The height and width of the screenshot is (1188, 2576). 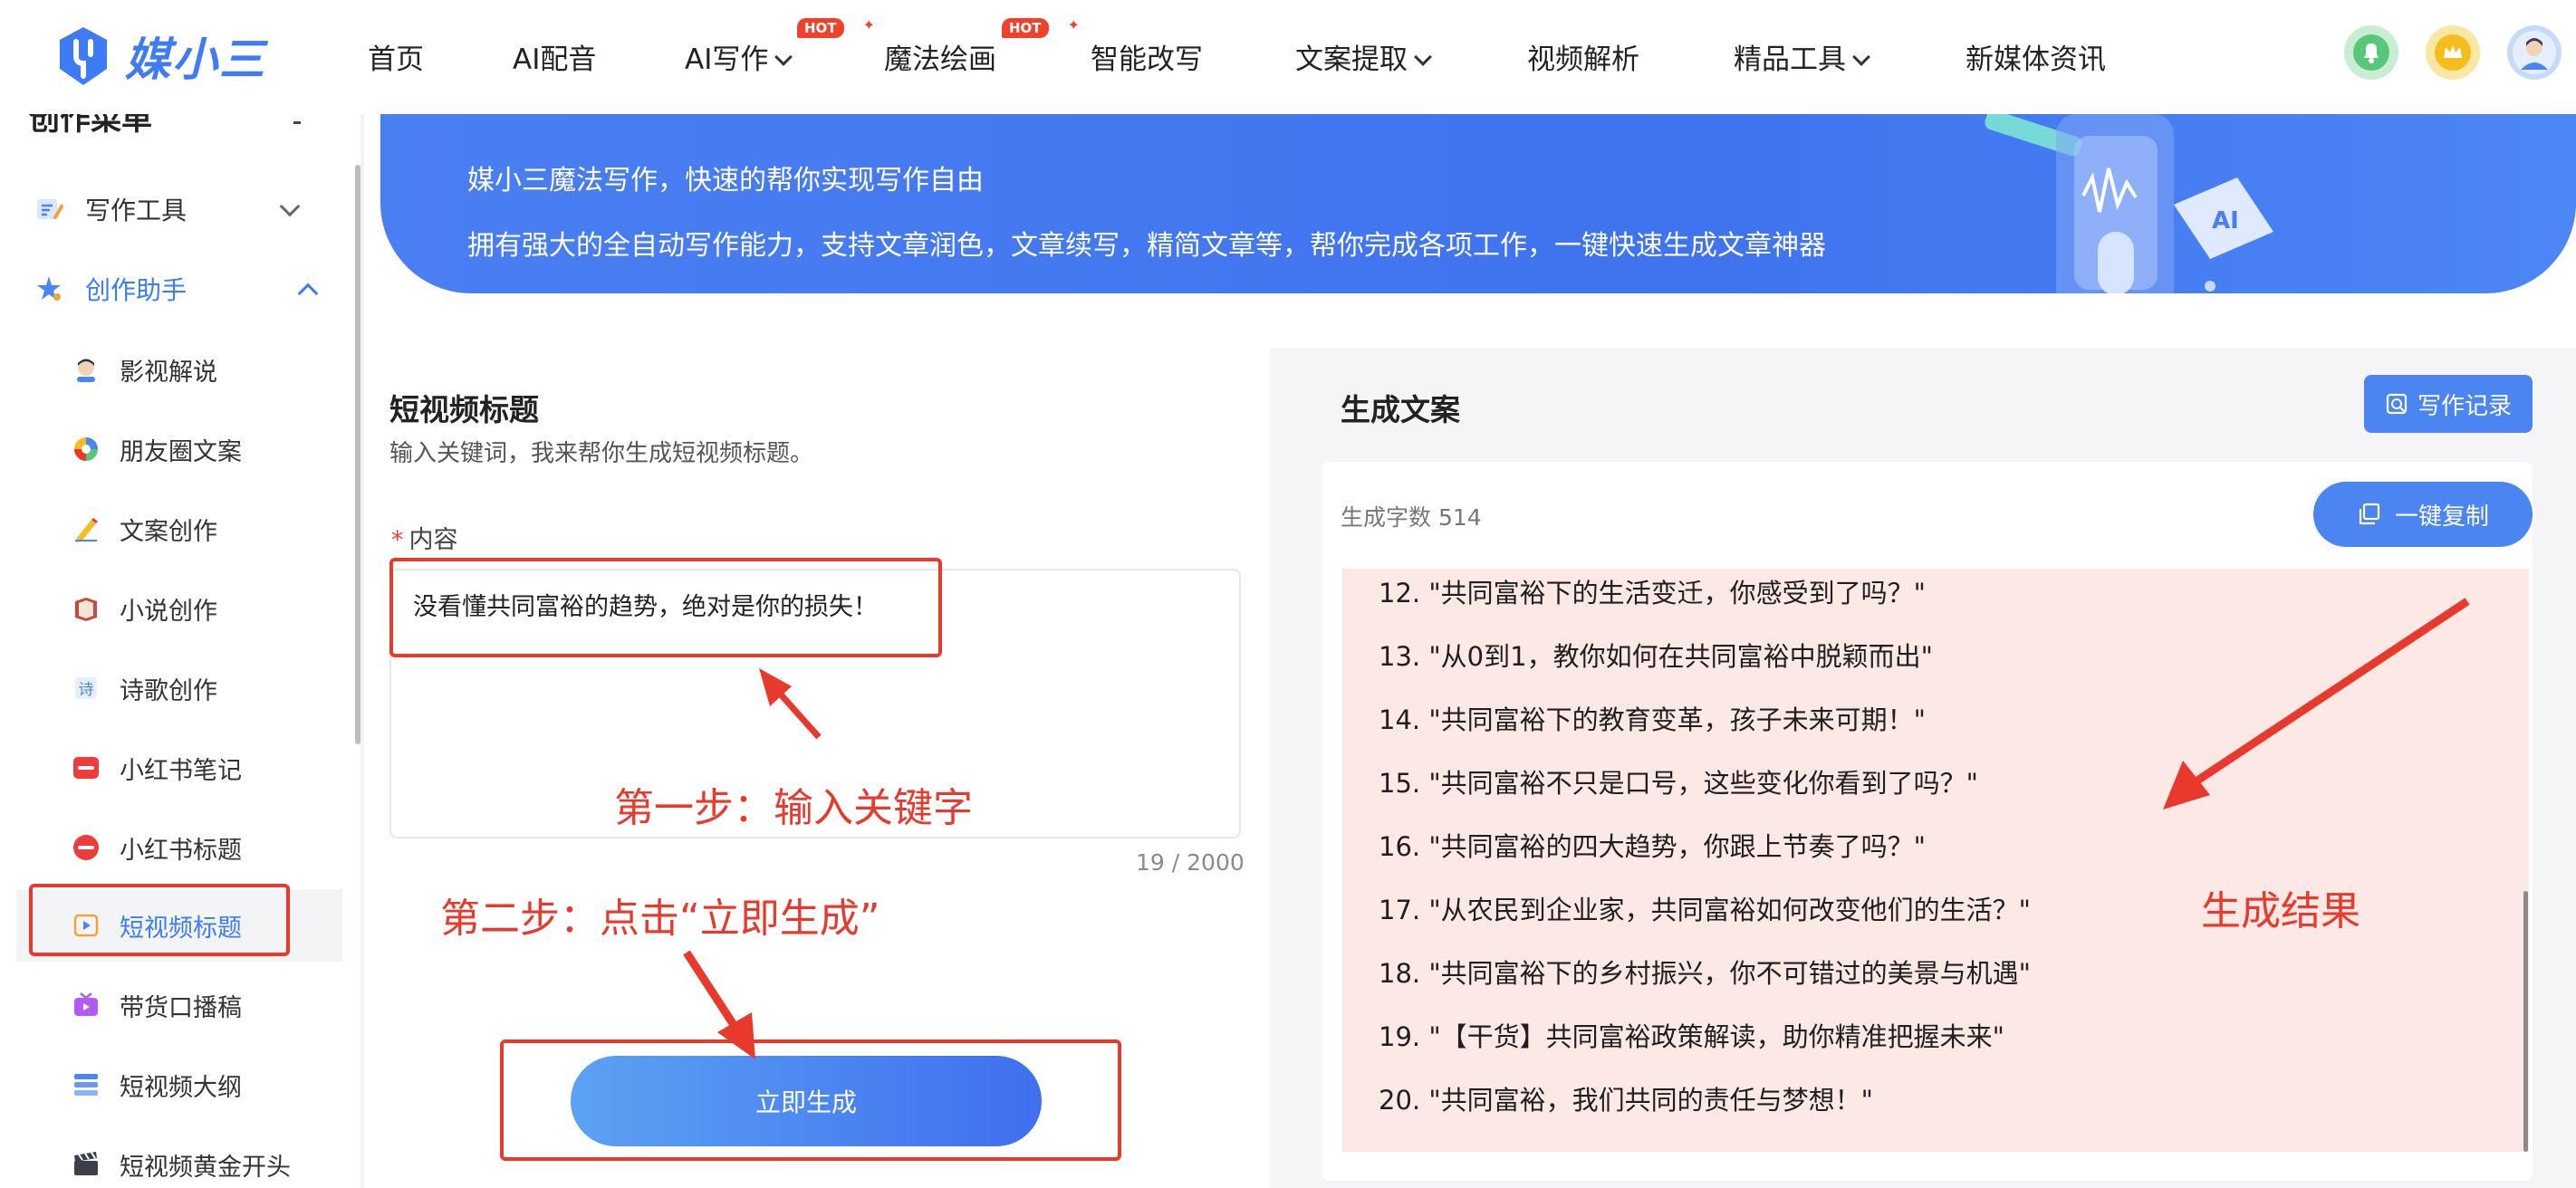 What do you see at coordinates (1147, 60) in the screenshot?
I see `nav-label: 智能改写` at bounding box center [1147, 60].